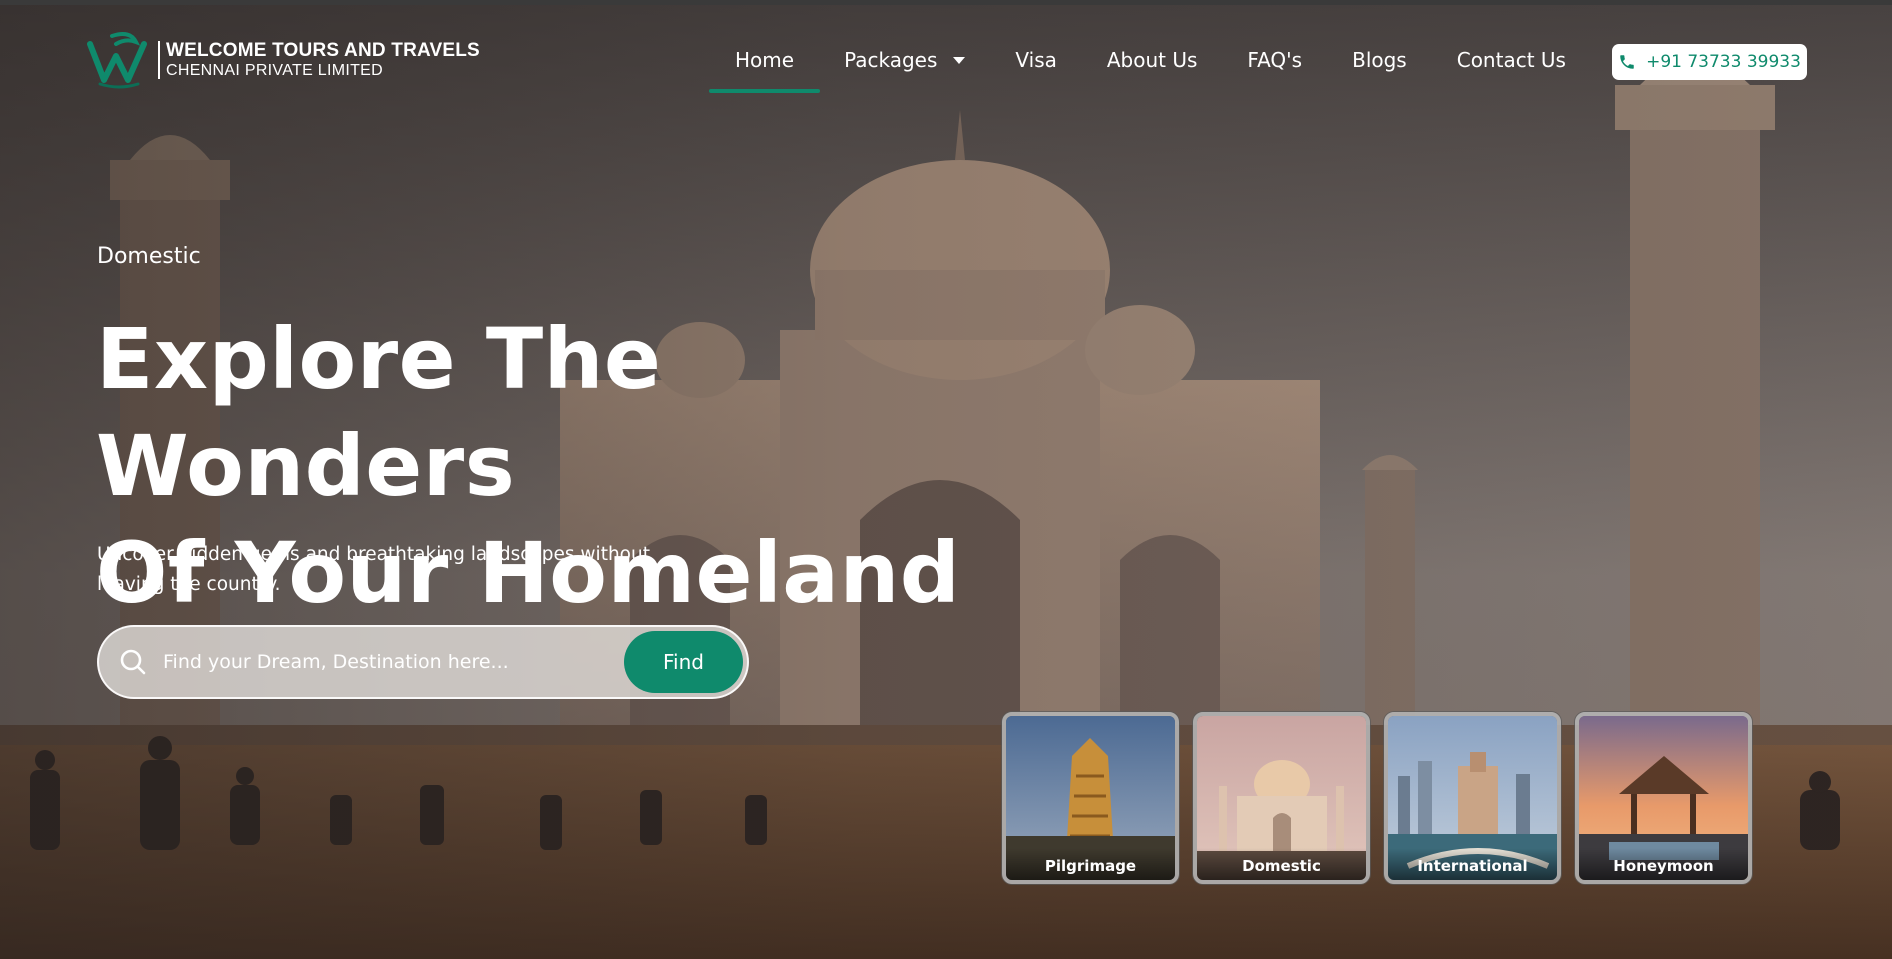 The image size is (1892, 959). I want to click on nav-item-about-us: About Us, so click(1152, 60).